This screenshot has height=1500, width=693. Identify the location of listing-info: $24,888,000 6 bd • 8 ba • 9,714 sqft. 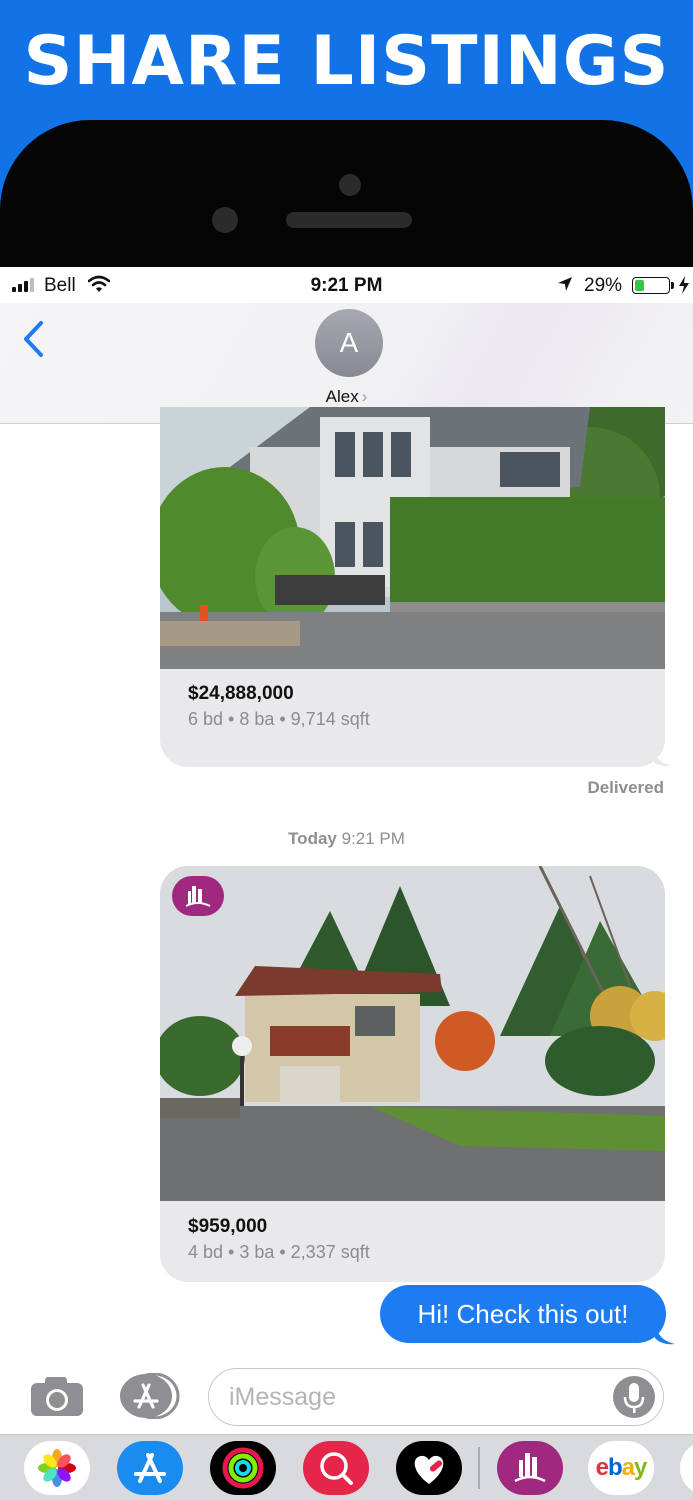
(279, 706).